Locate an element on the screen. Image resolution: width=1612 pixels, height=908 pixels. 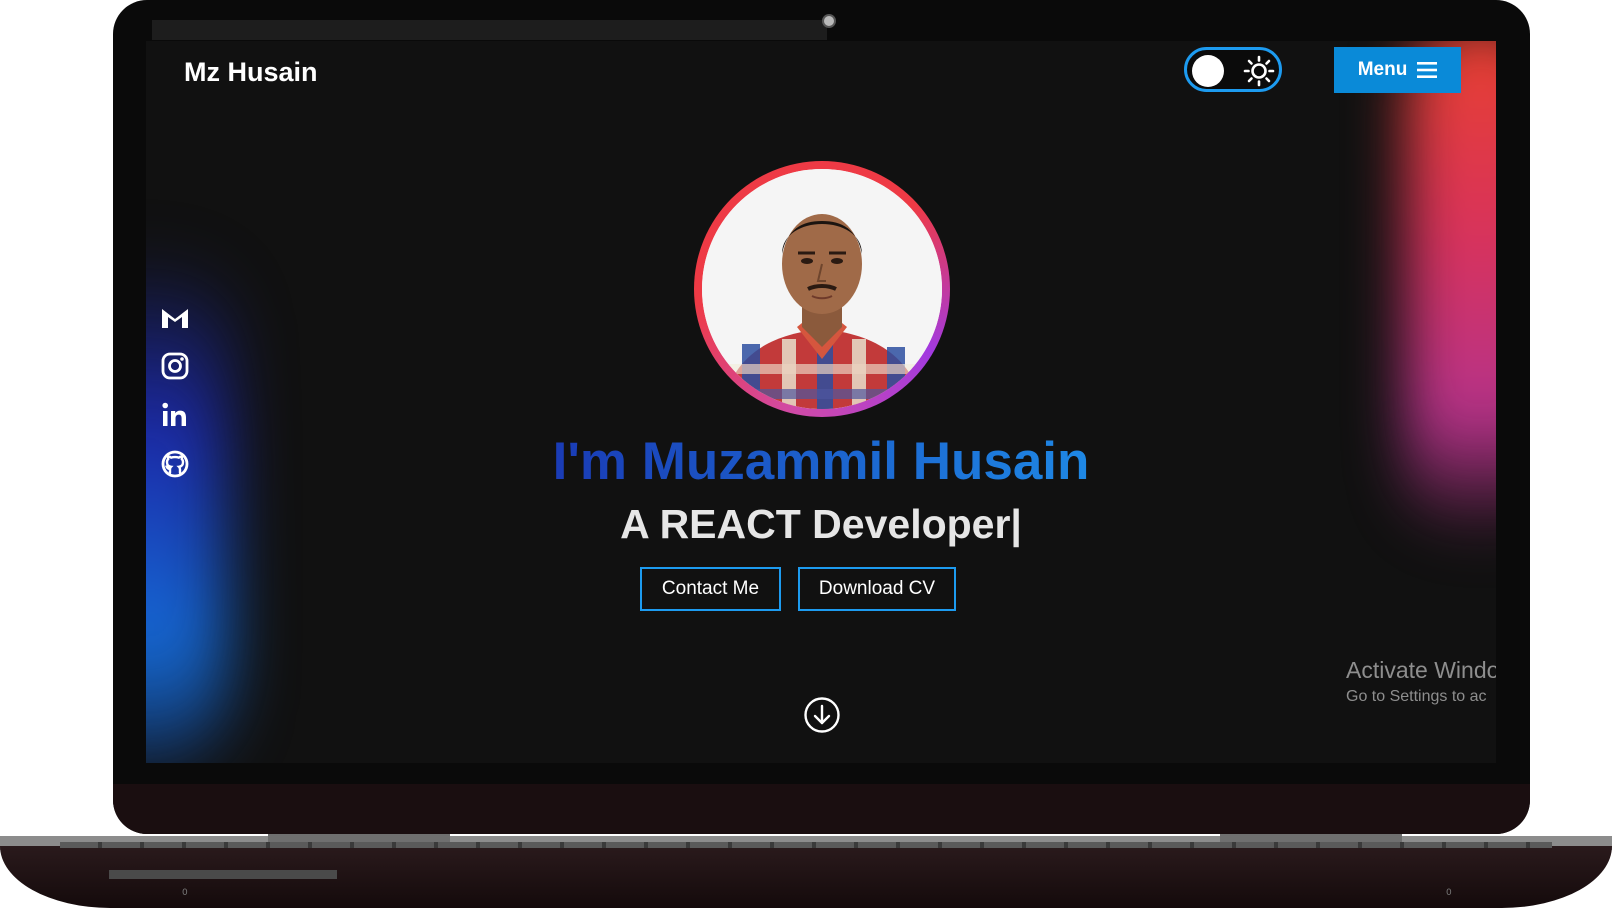
scroll-down-icon is located at coordinates (822, 715).